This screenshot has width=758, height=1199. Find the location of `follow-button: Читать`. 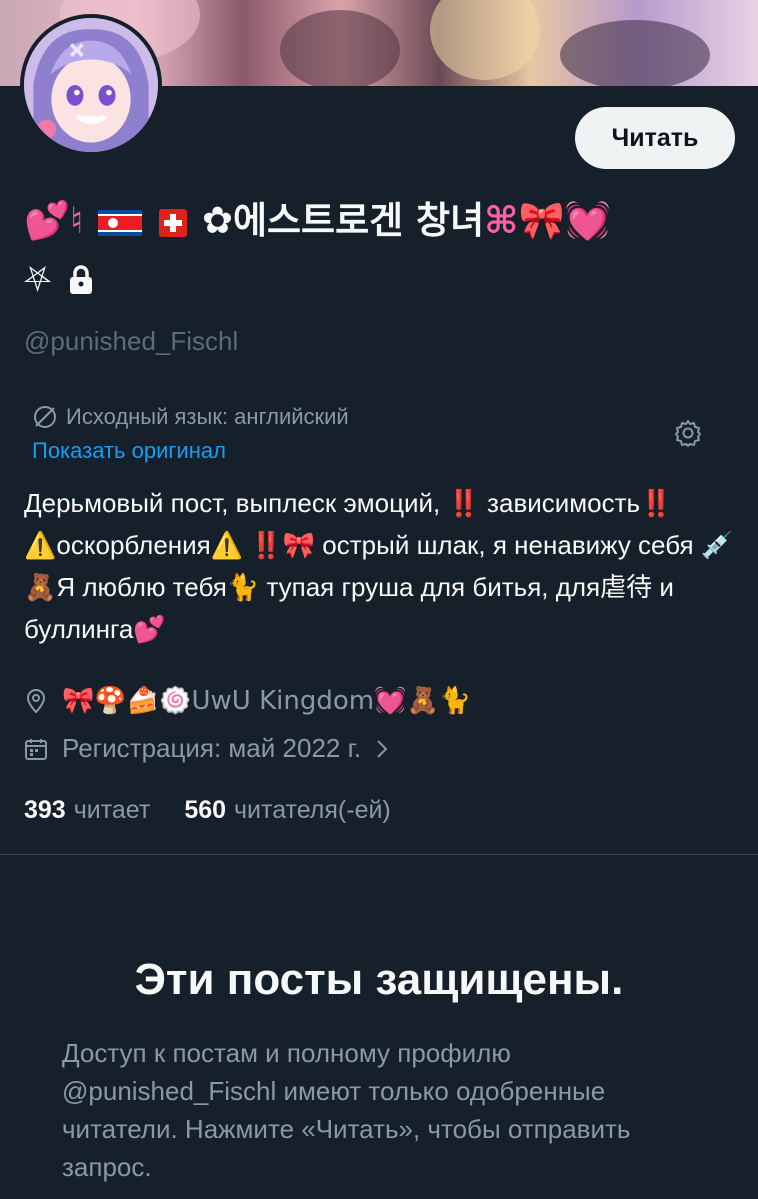

follow-button: Читать is located at coordinates (655, 138).